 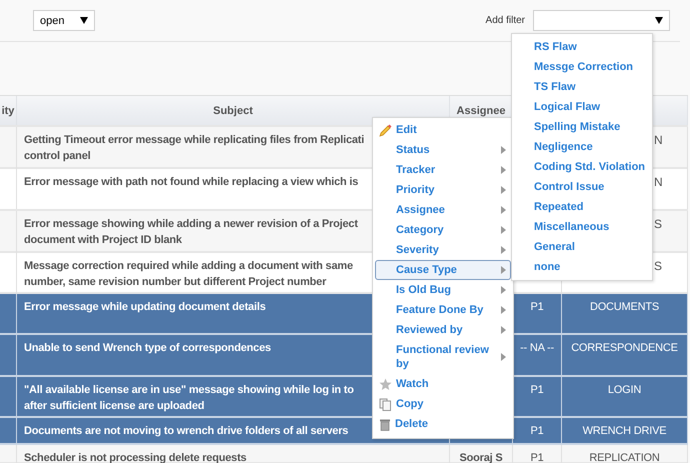 I want to click on submenu-item: RS Flaw, so click(x=582, y=47).